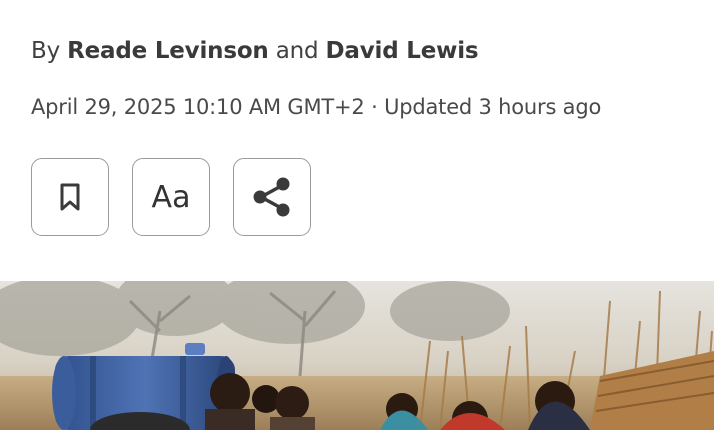  I want to click on bookmark-icon, so click(70, 197).